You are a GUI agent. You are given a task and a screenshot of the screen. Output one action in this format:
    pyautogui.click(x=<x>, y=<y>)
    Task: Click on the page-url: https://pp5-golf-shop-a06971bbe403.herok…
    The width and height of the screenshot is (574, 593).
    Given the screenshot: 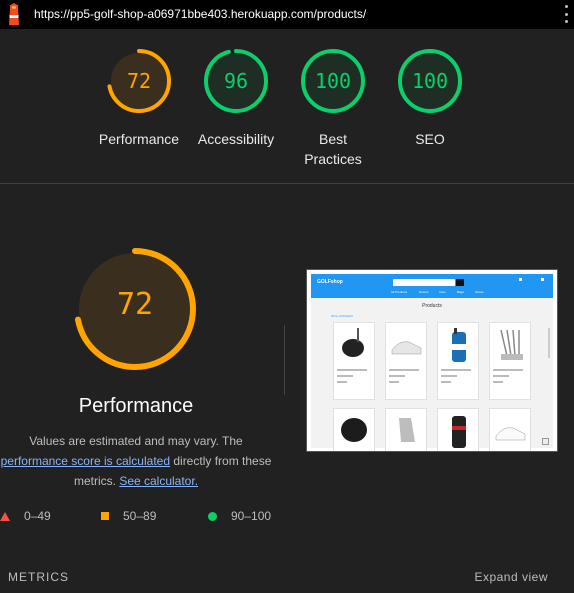 What is the action you would take?
    pyautogui.click(x=200, y=14)
    